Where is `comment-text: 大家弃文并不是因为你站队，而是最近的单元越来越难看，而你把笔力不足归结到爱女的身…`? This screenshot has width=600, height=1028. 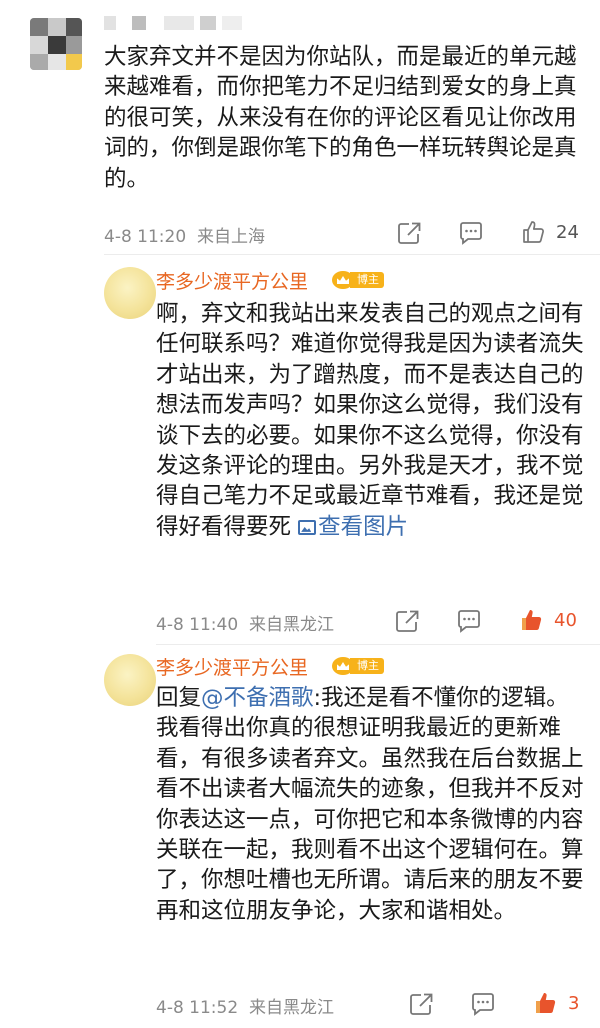 comment-text: 大家弃文并不是因为你站队，而是最近的单元越来越难看，而你把笔力不足归结到爱女的身… is located at coordinates (340, 118).